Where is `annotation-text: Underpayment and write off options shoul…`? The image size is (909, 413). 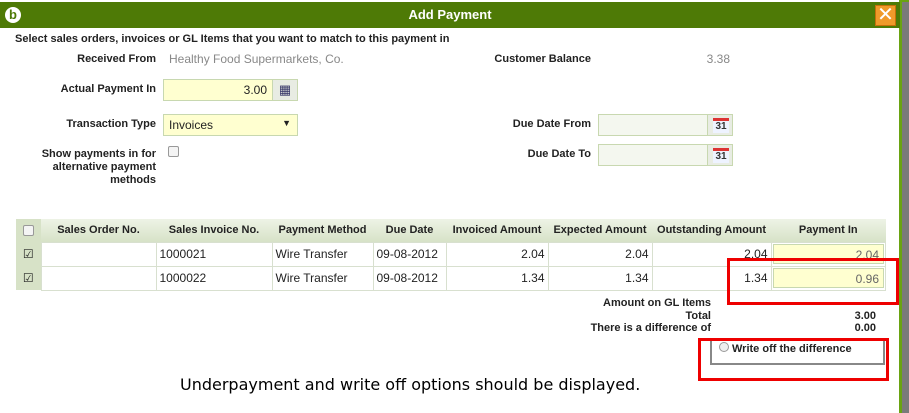
annotation-text: Underpayment and write off options shoul… is located at coordinates (410, 384).